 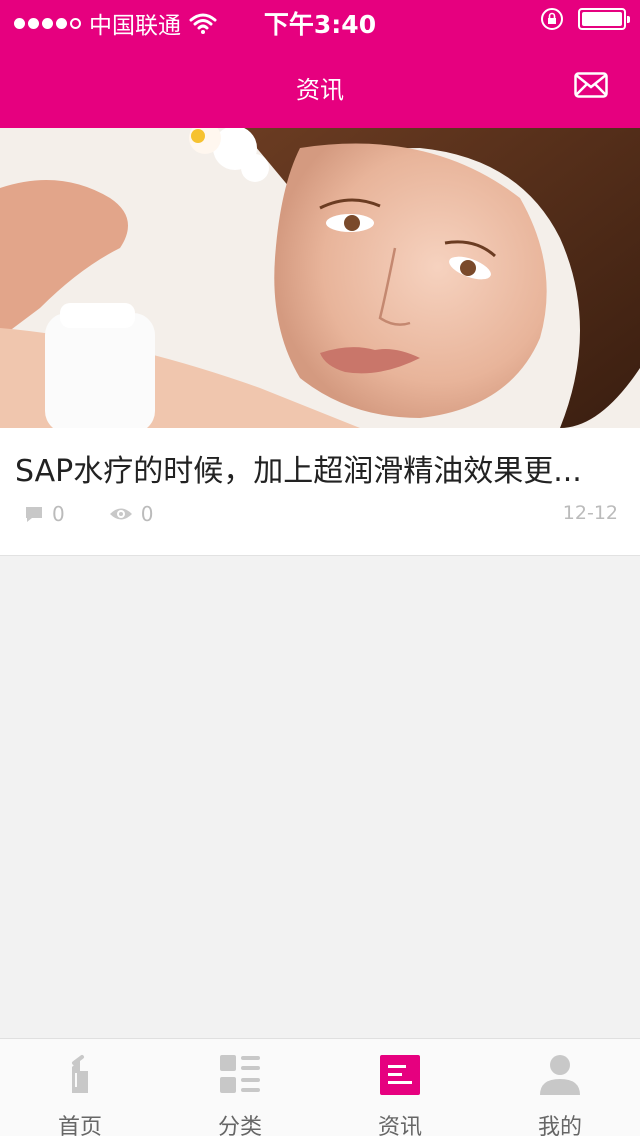 I want to click on view-count-value: 0, so click(x=147, y=514).